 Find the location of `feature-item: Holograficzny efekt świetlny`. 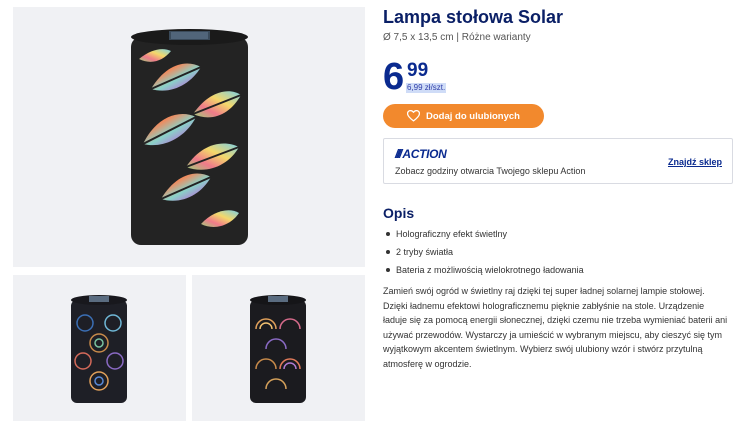

feature-item: Holograficzny efekt świetlny is located at coordinates (483, 236).